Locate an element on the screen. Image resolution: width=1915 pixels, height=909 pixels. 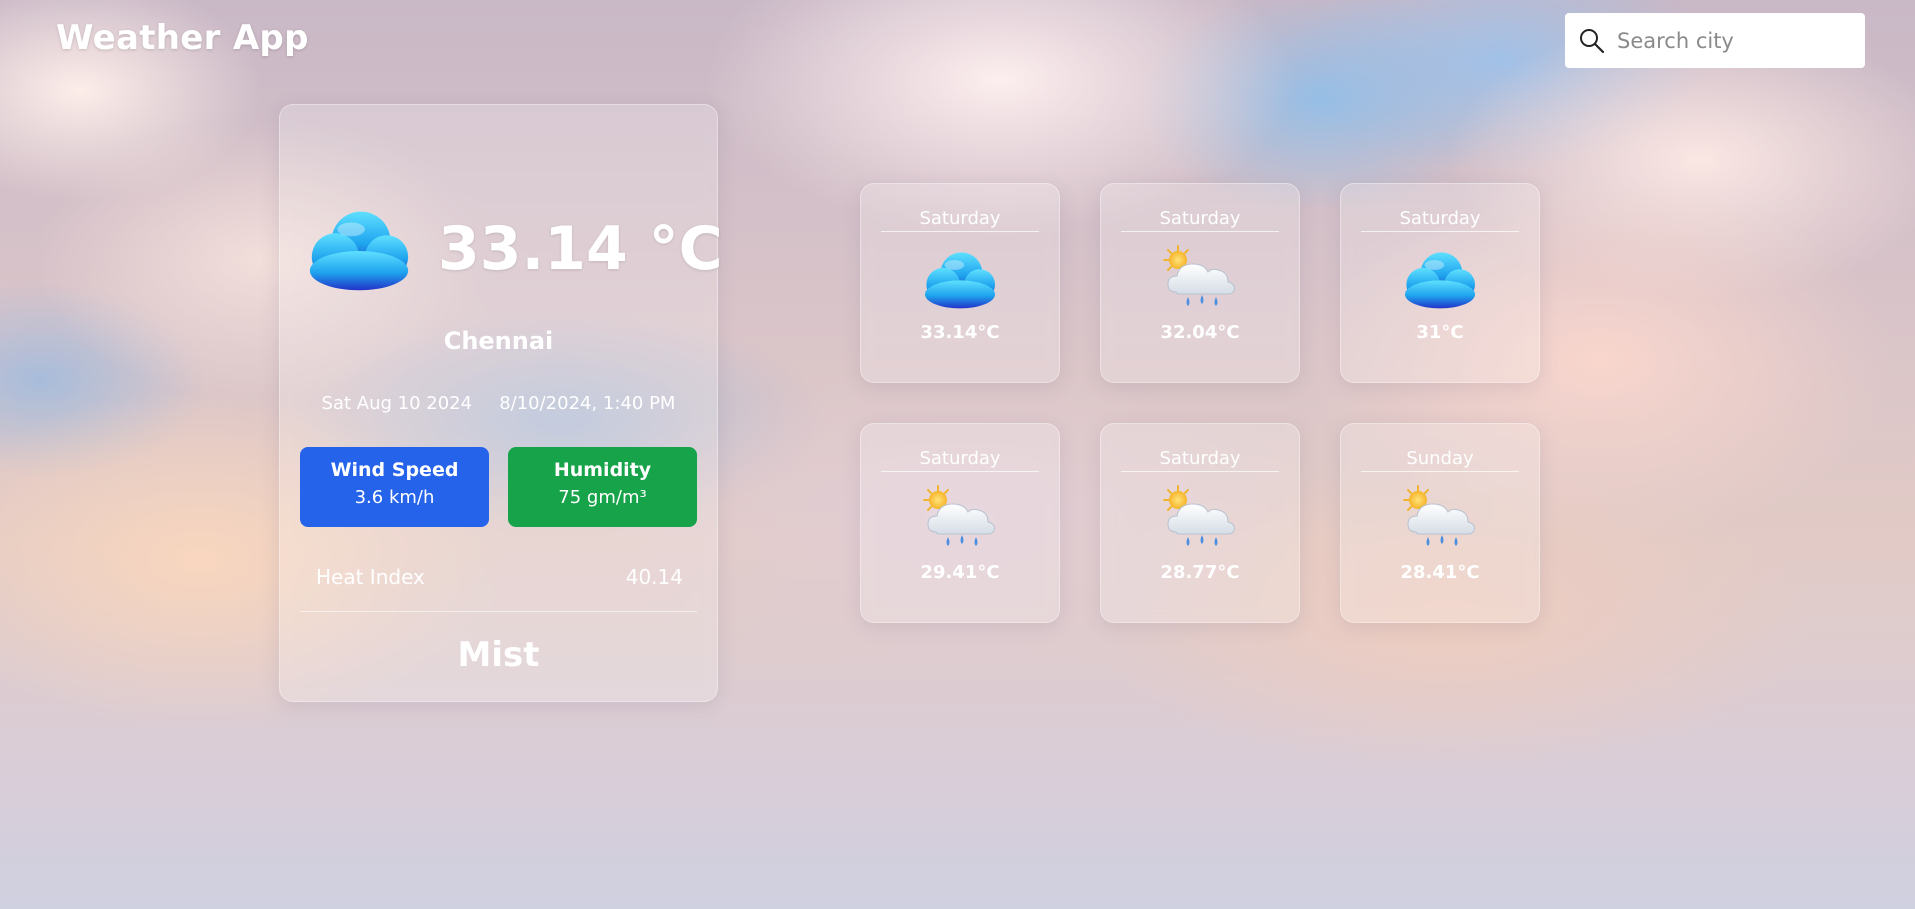
forecast-temp: 28.41°C is located at coordinates (1440, 572).